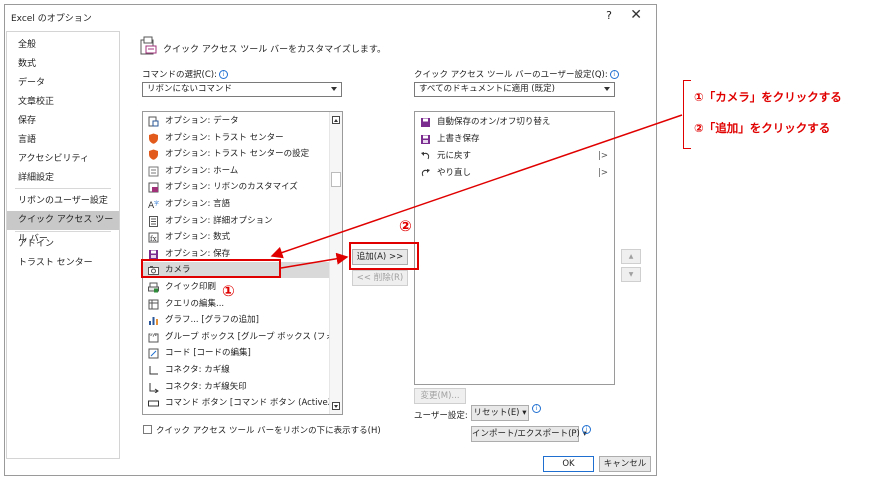  I want to click on instruction-step-1: ①「カメラ」をクリックする, so click(768, 97).